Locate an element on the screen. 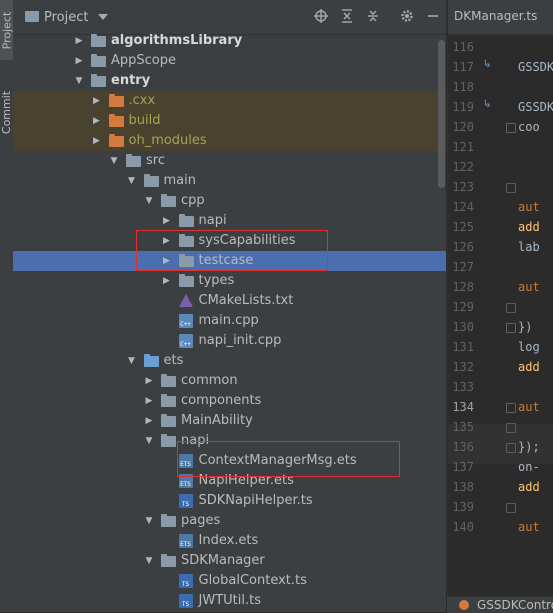  line-number: 131 is located at coordinates (463, 347).